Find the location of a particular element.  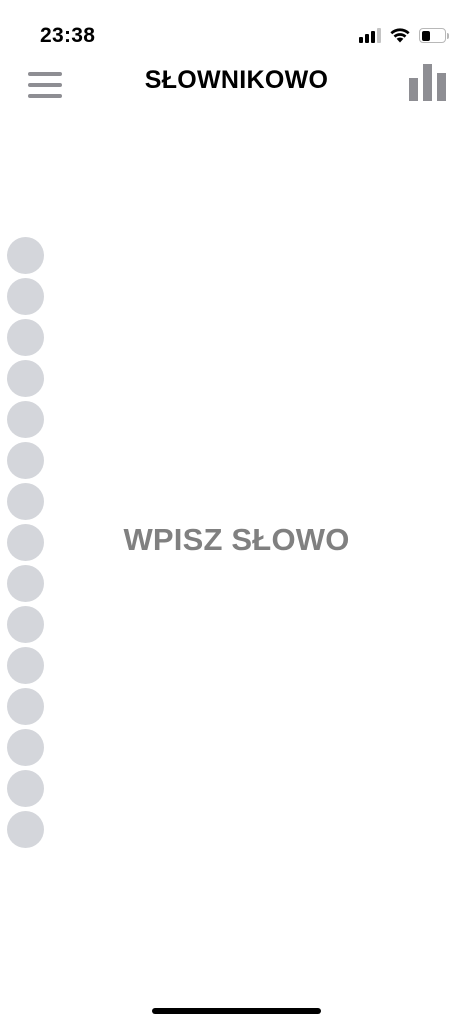

cellular-signal-icon is located at coordinates (370, 35).